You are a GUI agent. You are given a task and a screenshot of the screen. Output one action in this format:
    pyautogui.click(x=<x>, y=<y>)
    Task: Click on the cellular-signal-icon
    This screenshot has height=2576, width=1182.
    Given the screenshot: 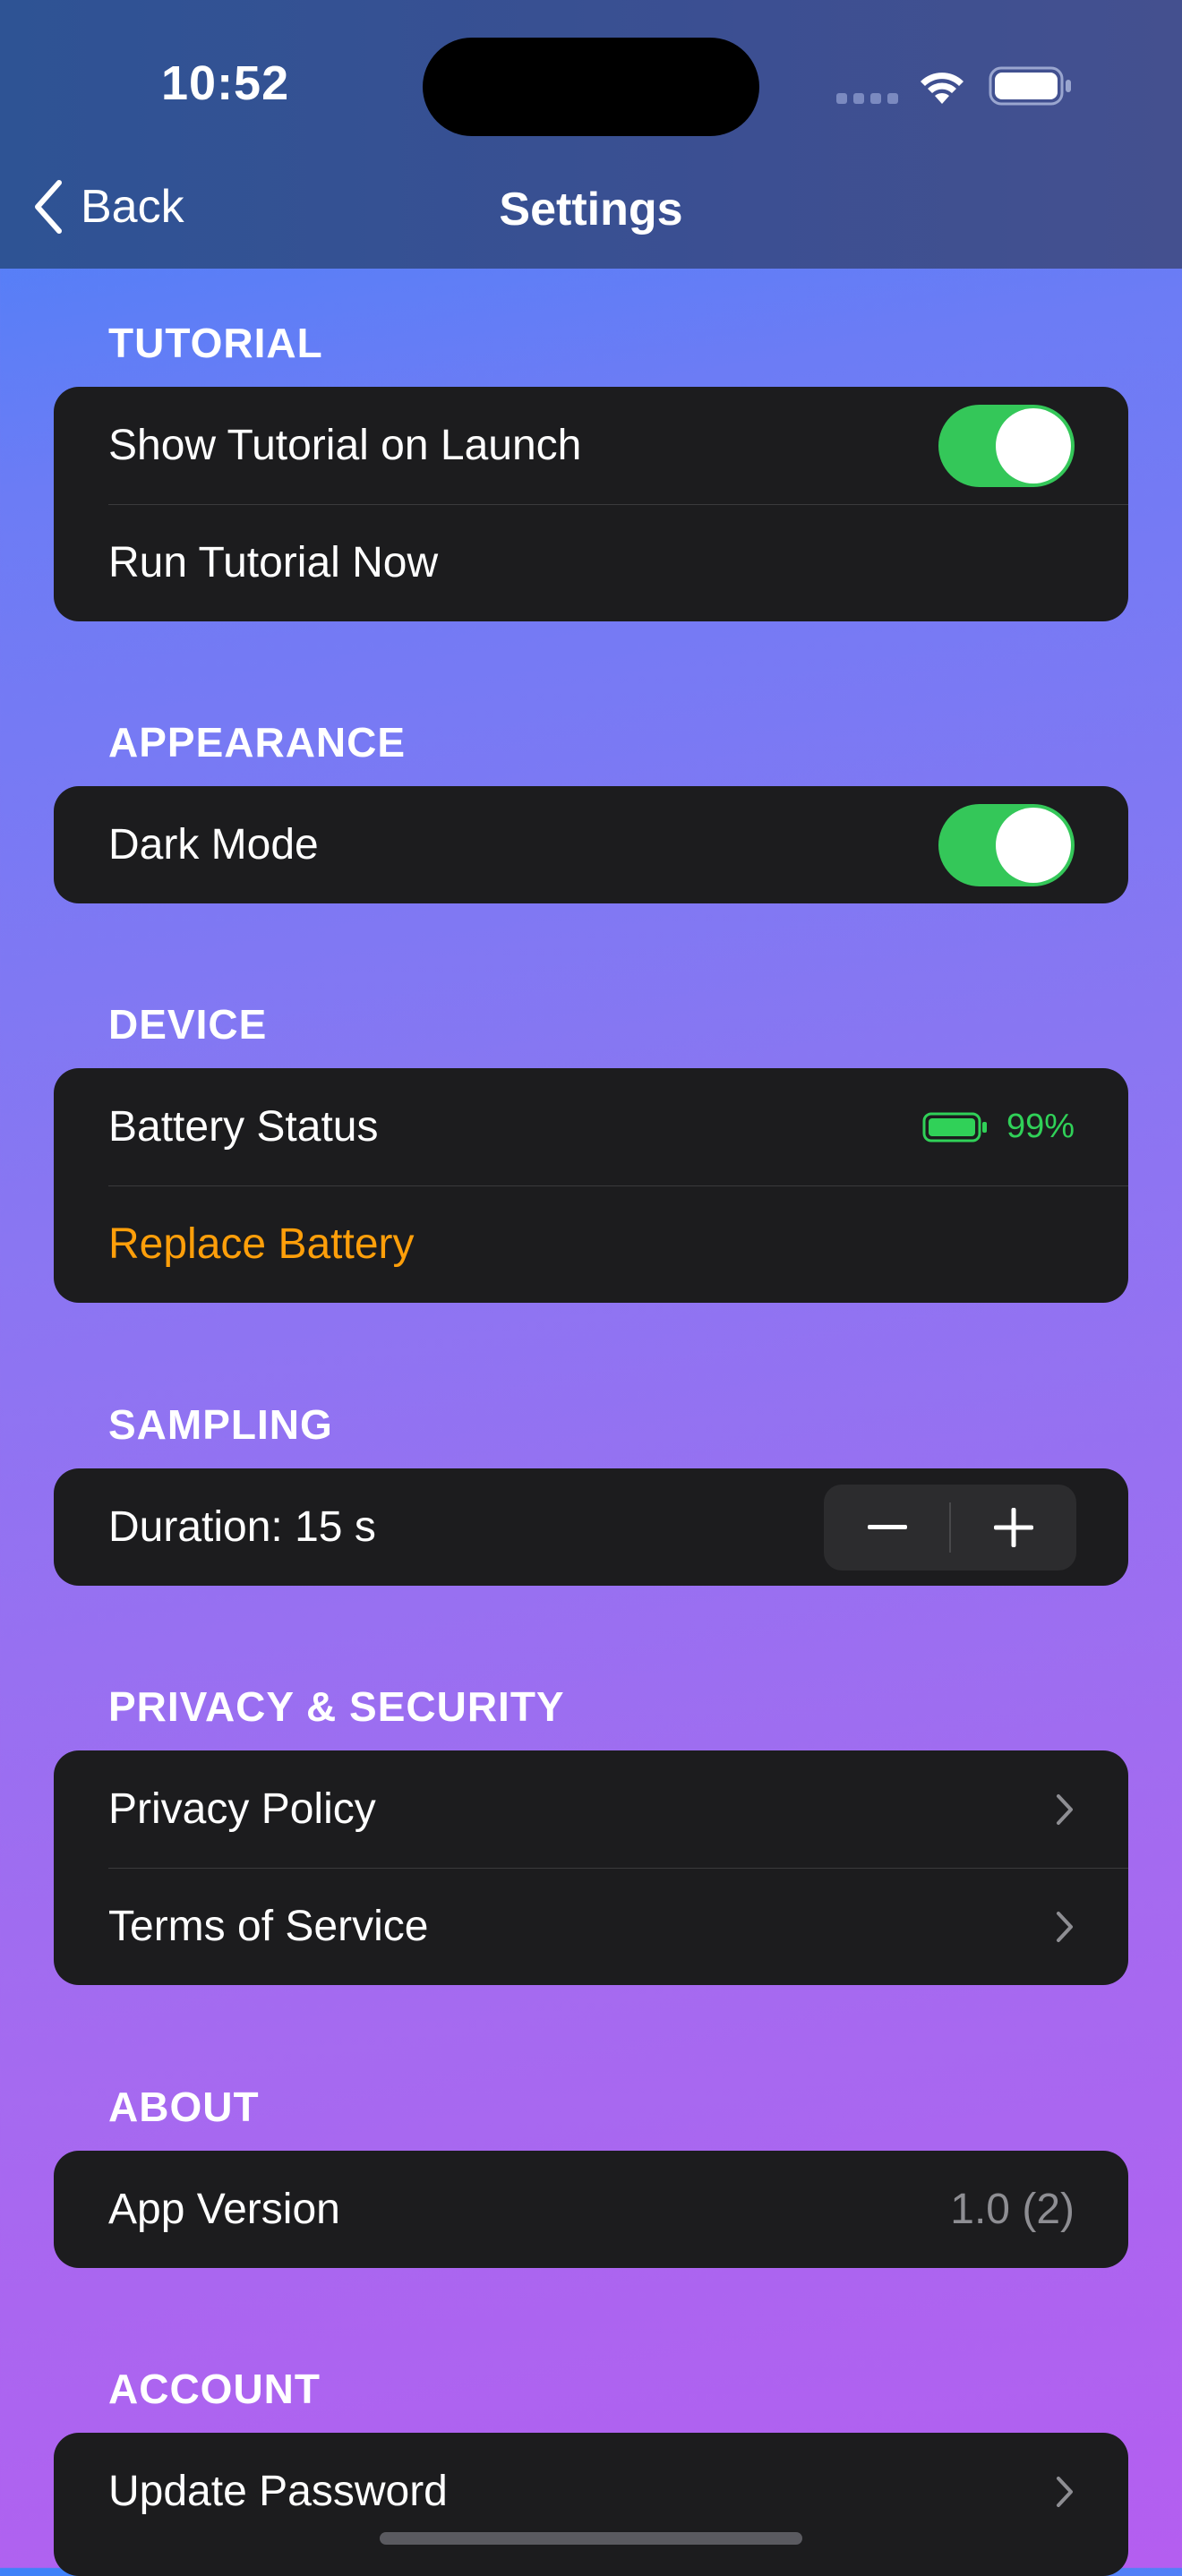 What is the action you would take?
    pyautogui.click(x=868, y=99)
    